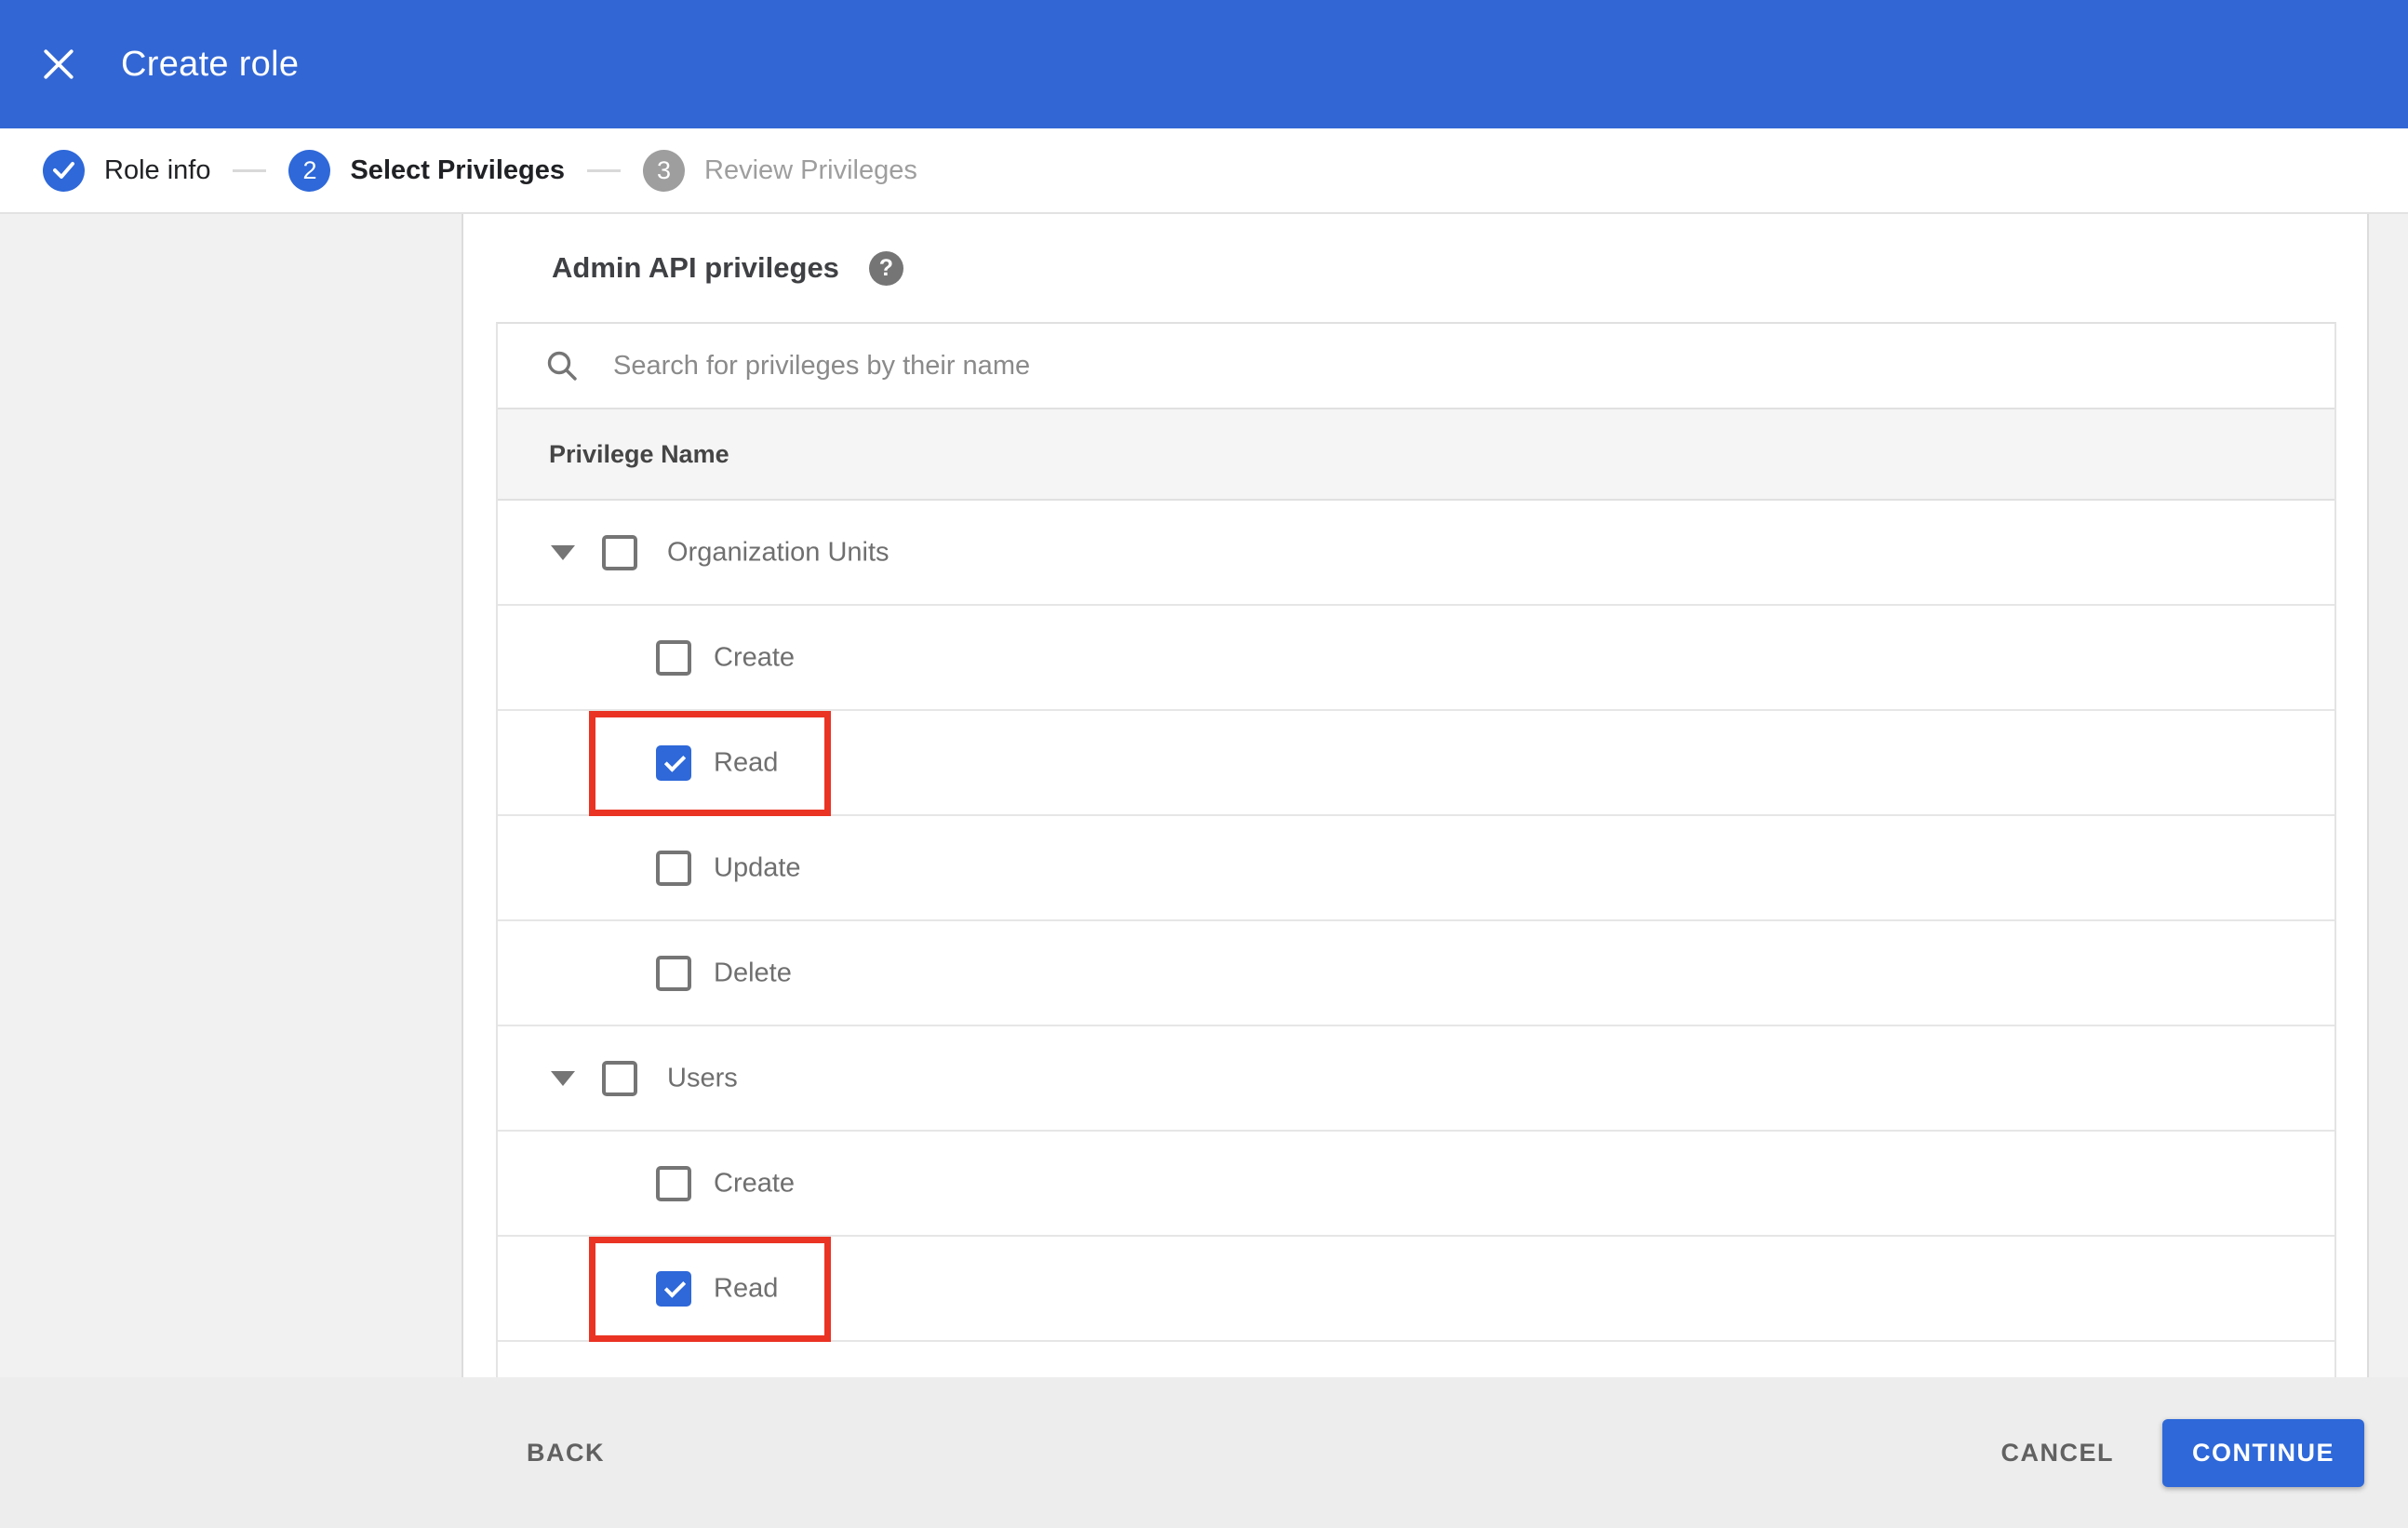 This screenshot has height=1528, width=2408. Describe the element at coordinates (779, 552) in the screenshot. I see `privilege-label: Organization Units` at that location.